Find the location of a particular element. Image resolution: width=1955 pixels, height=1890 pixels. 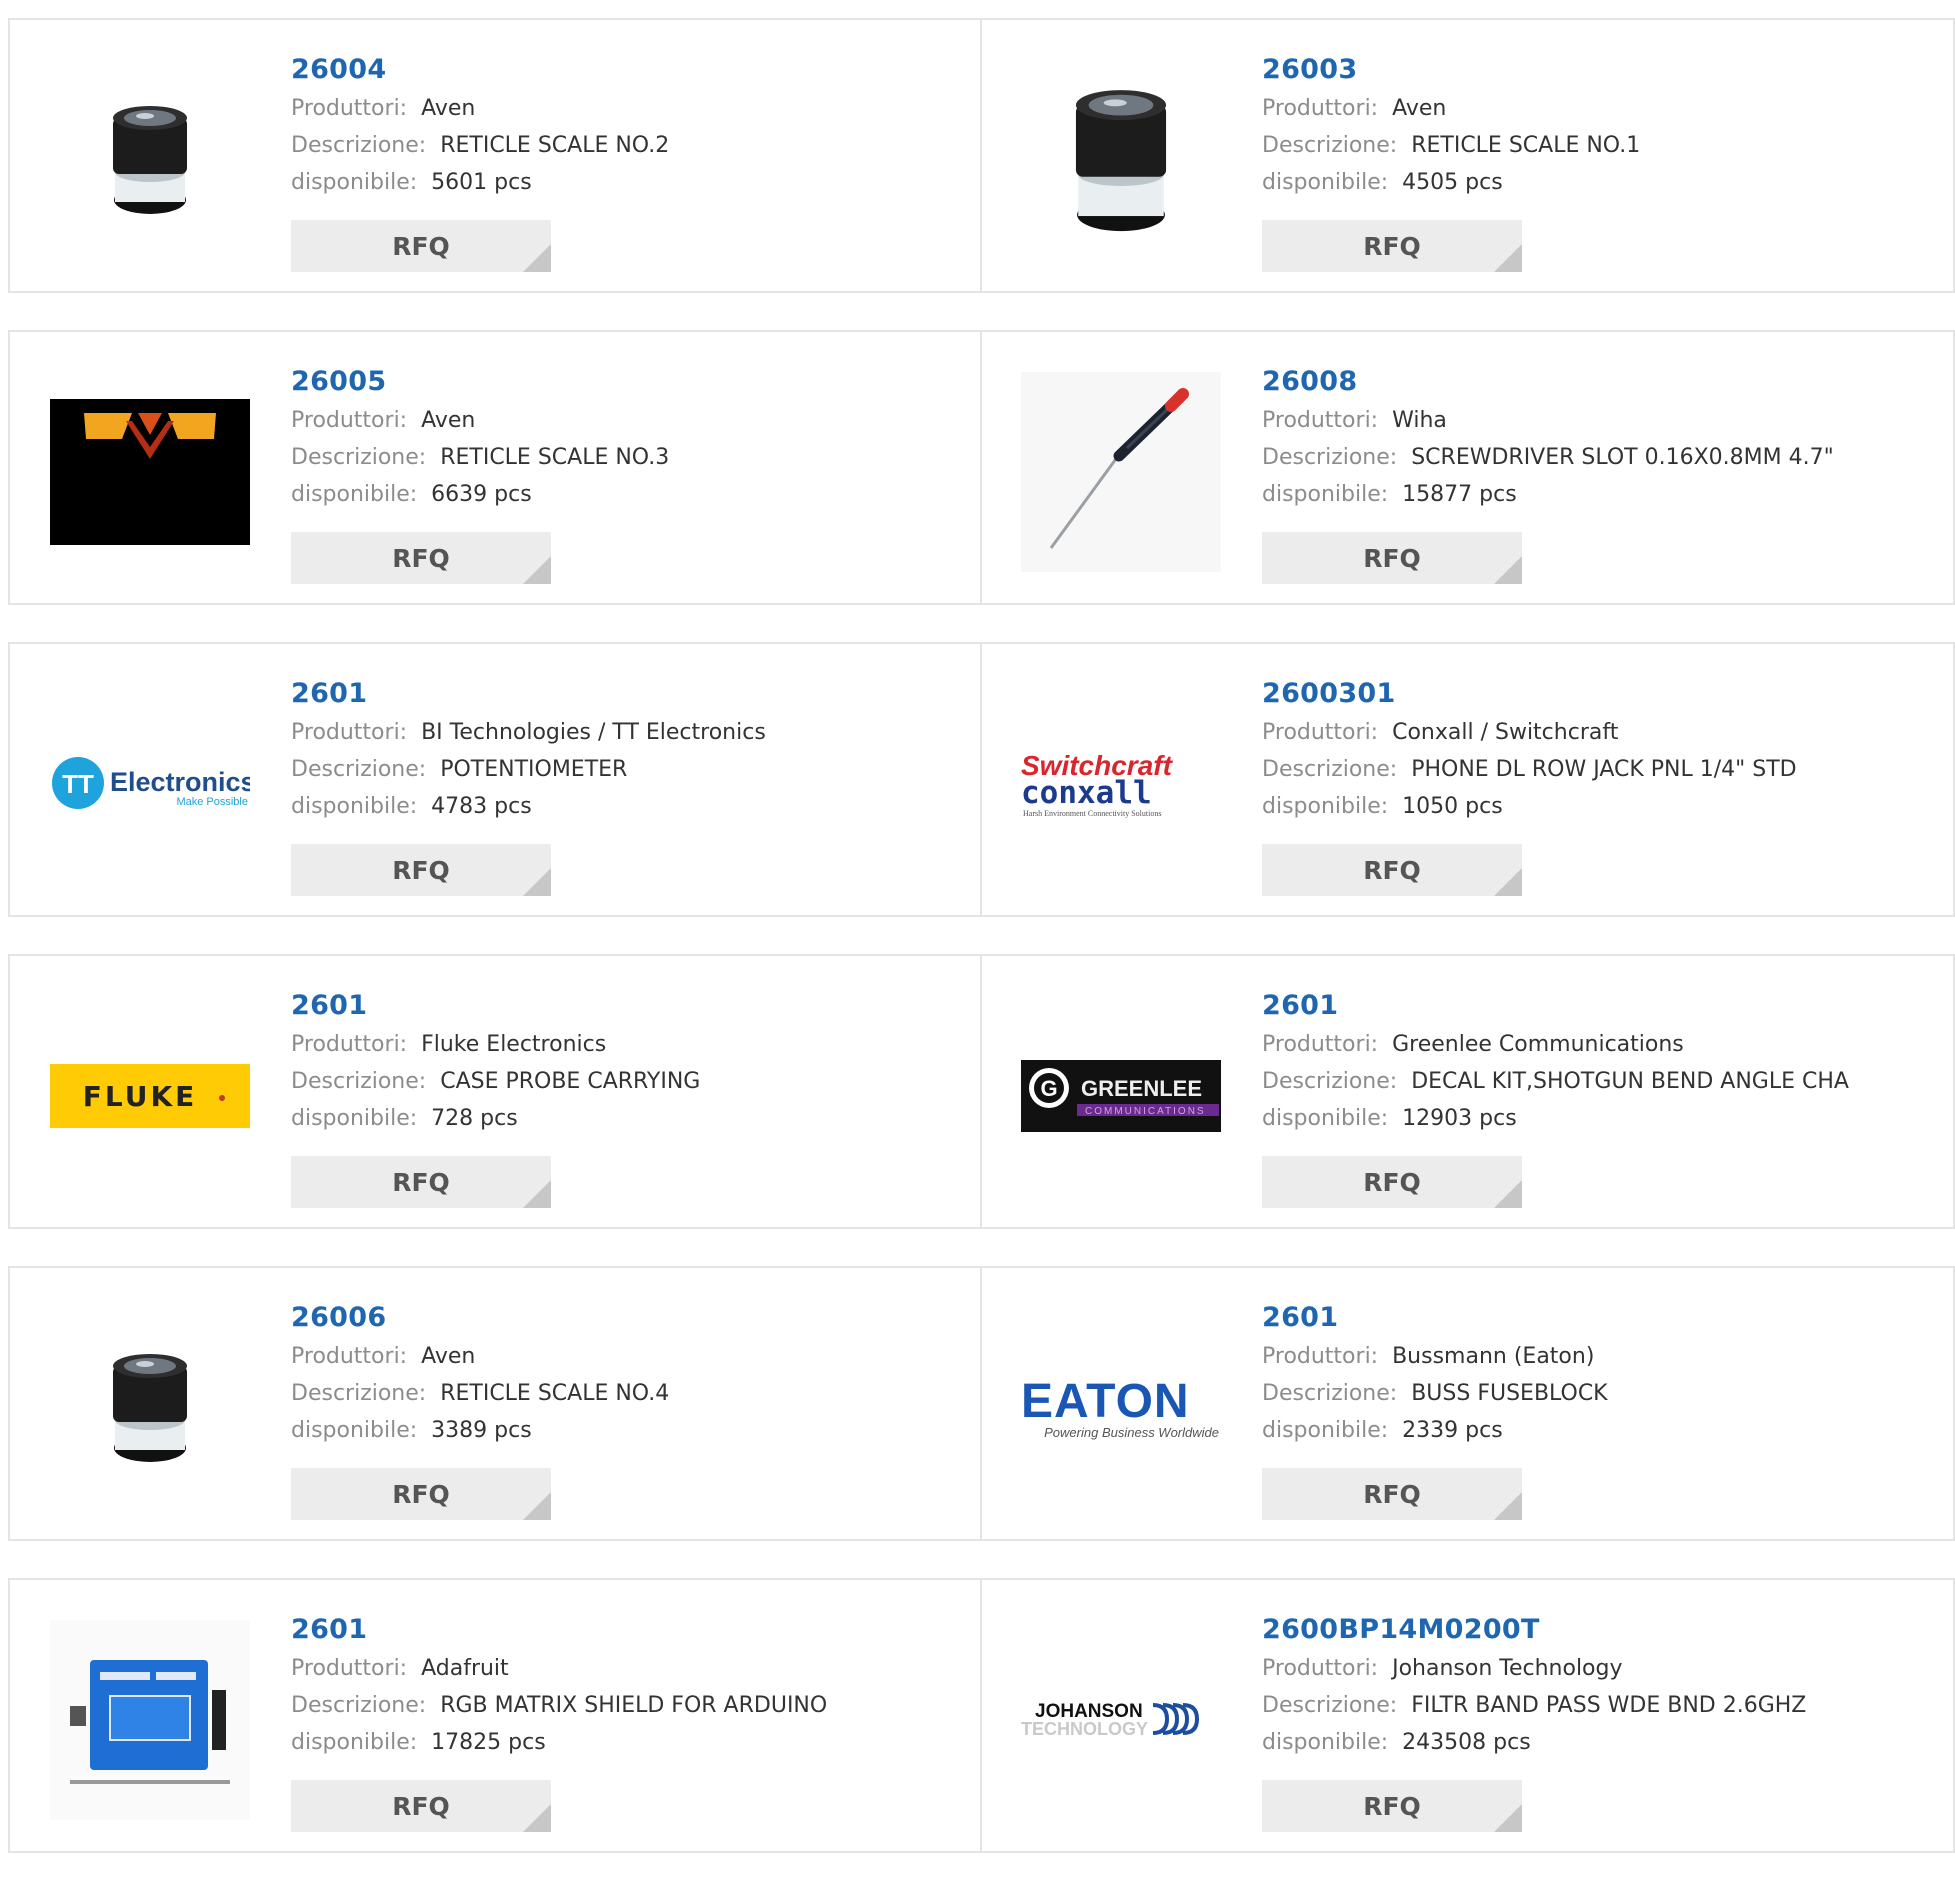

product-image: TT Electronics Make Possible is located at coordinates (150, 784).